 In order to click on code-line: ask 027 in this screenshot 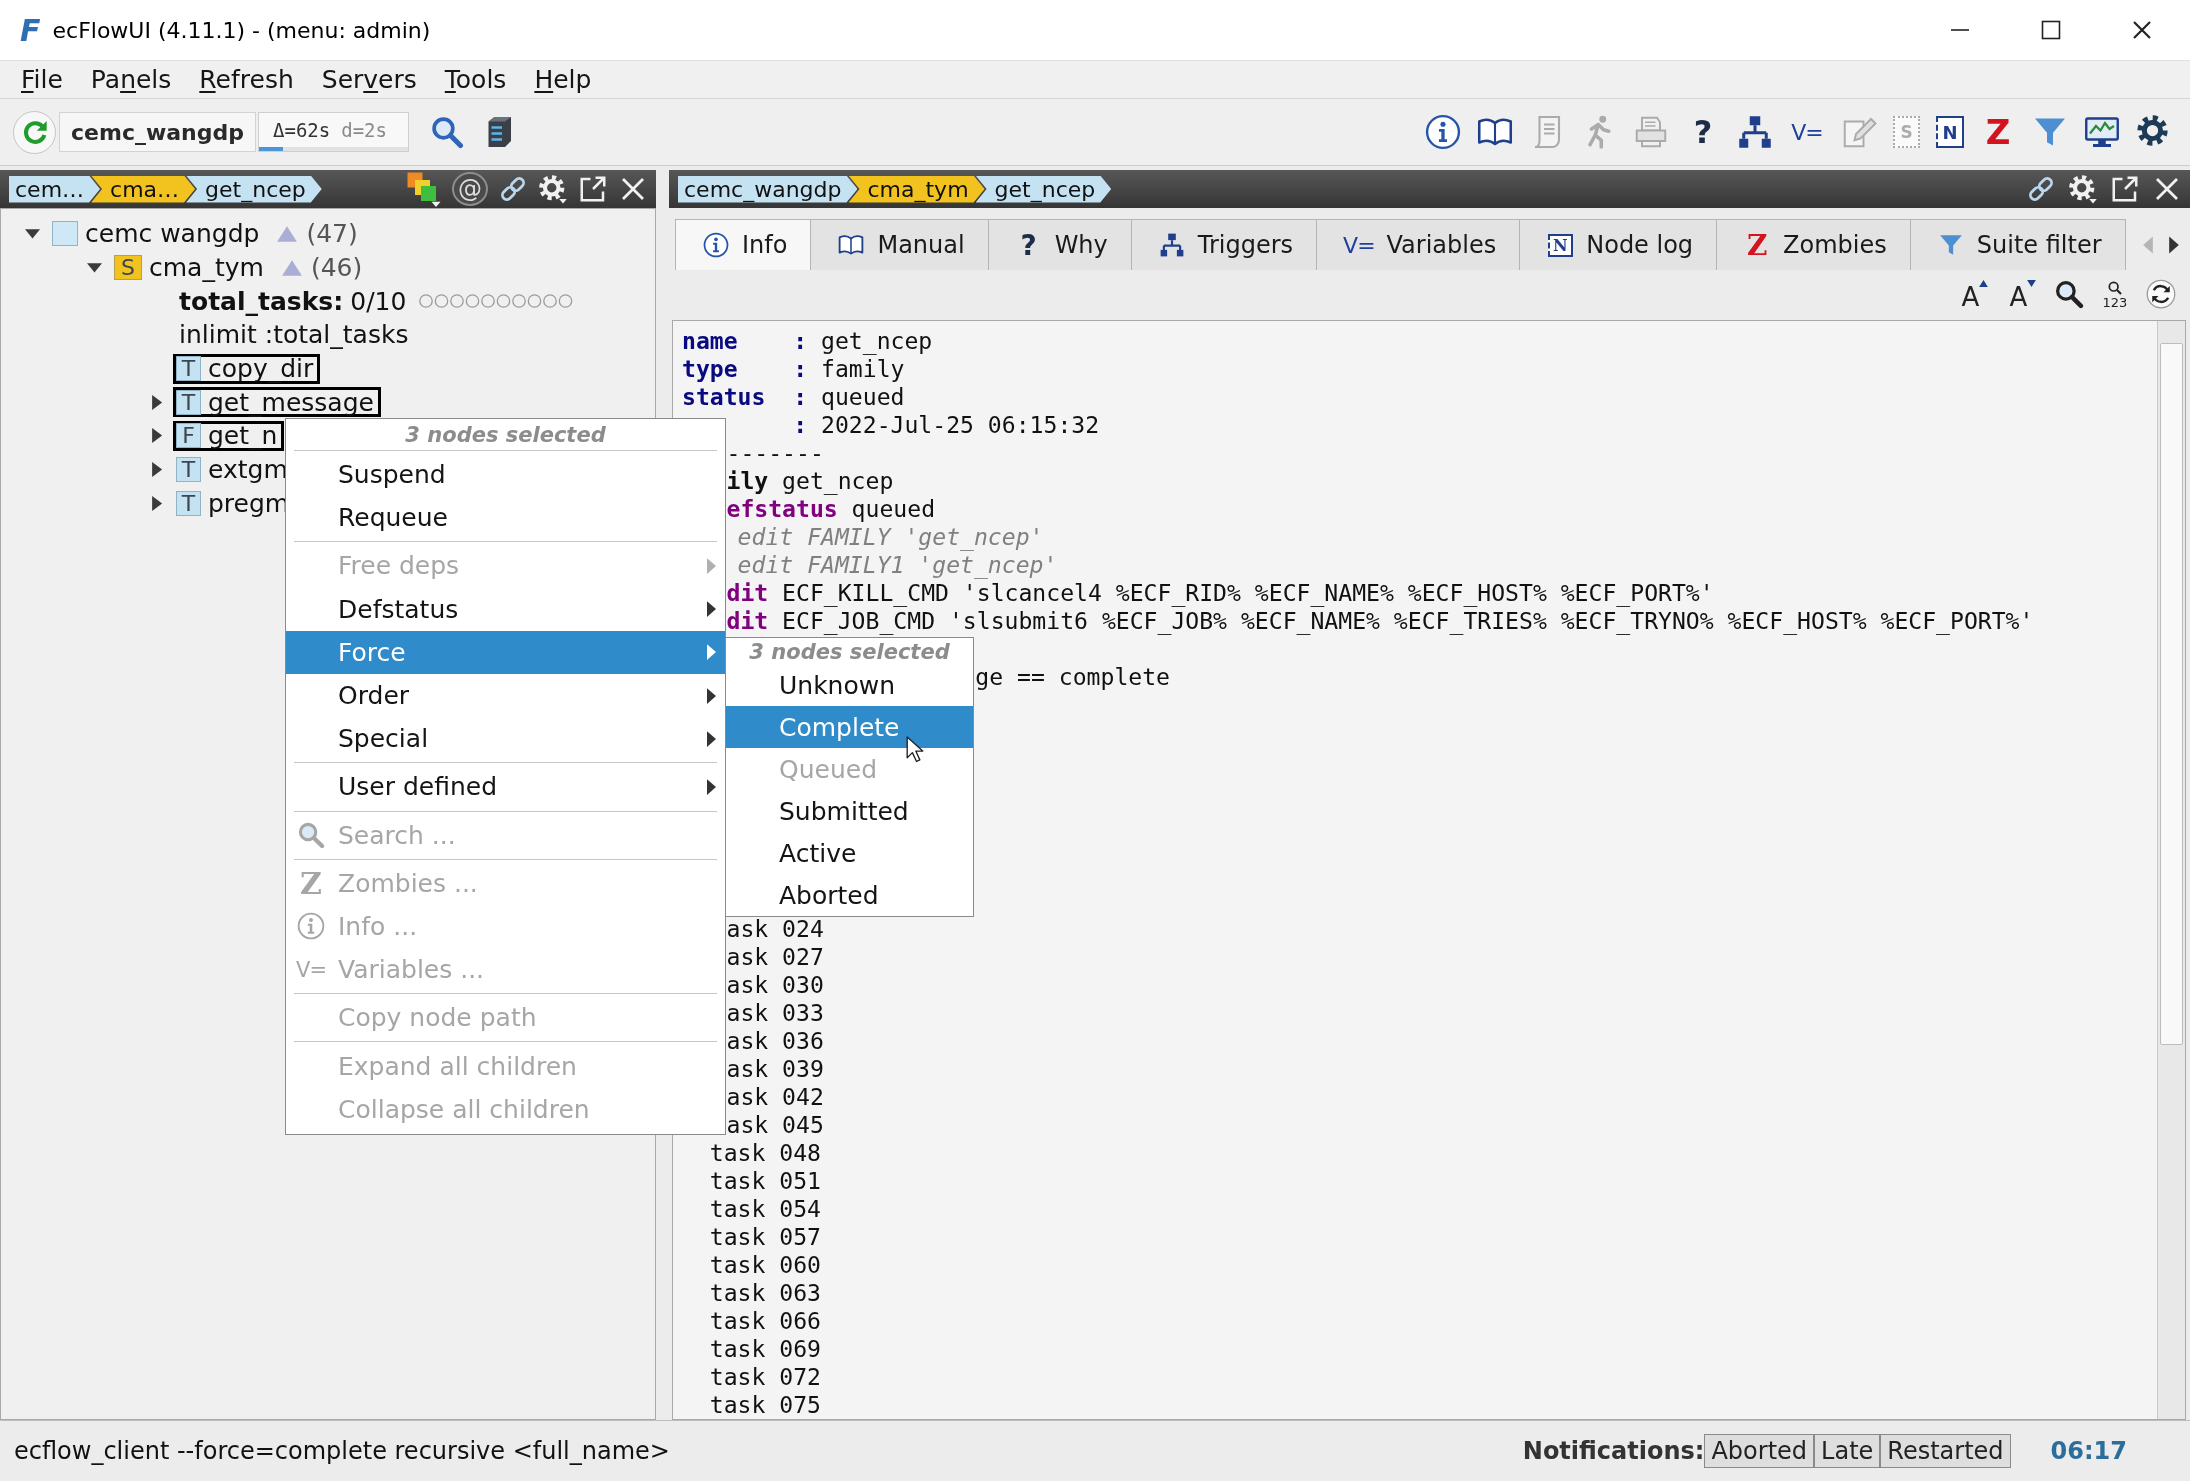, I will do `click(775, 957)`.